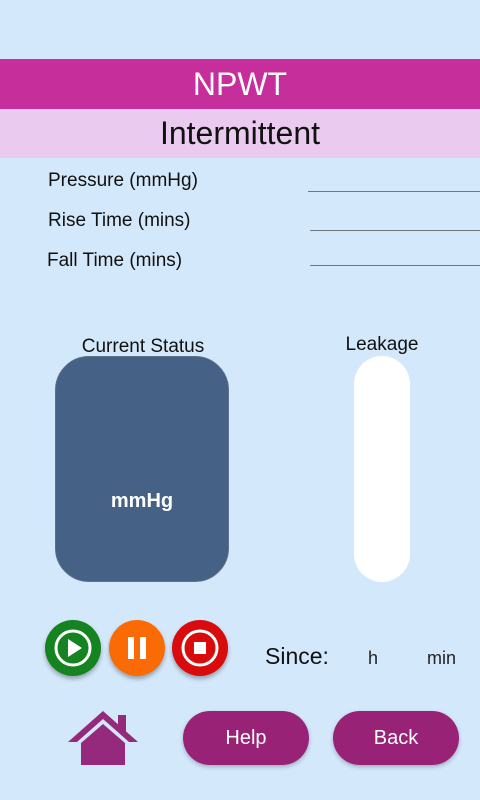 The width and height of the screenshot is (480, 800). I want to click on play-button, so click(73, 648).